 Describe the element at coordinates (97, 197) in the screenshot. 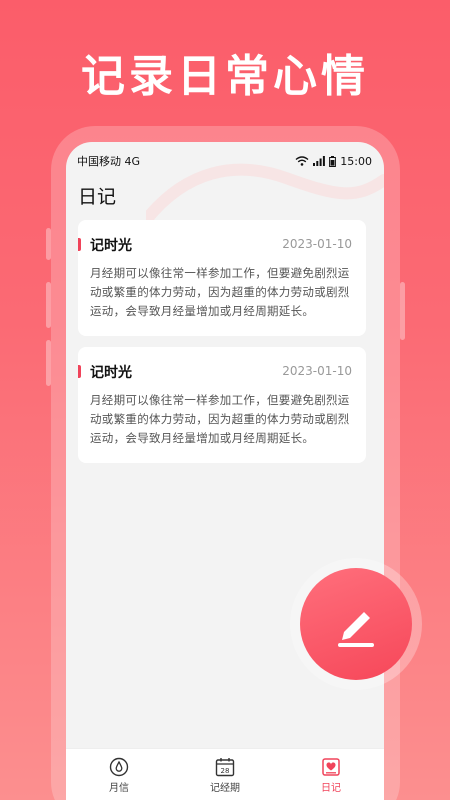

I see `page-title: 日记` at that location.